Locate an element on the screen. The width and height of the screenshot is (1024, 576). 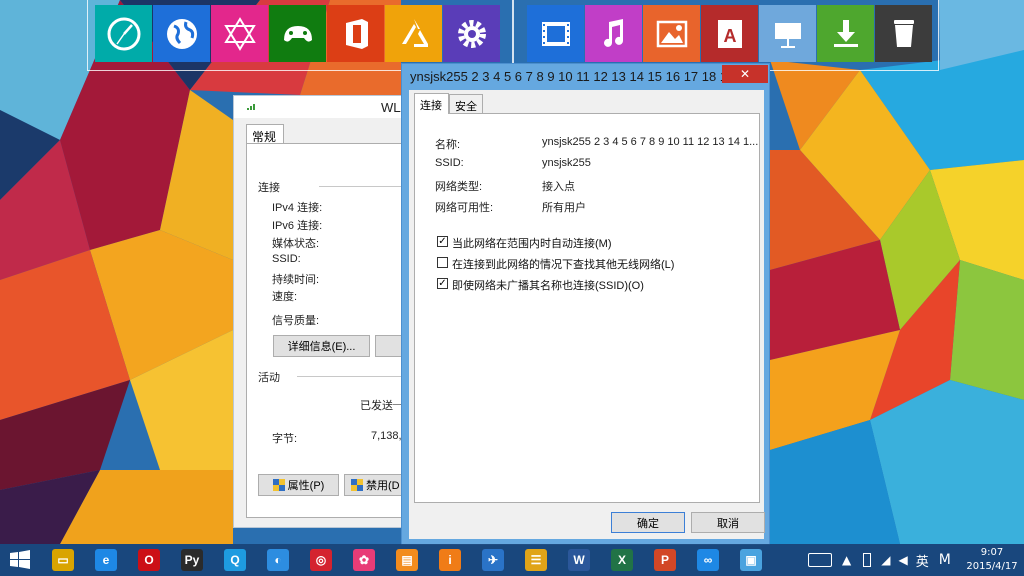
connect-hidden-checkbox: ✓ is located at coordinates (442, 283).